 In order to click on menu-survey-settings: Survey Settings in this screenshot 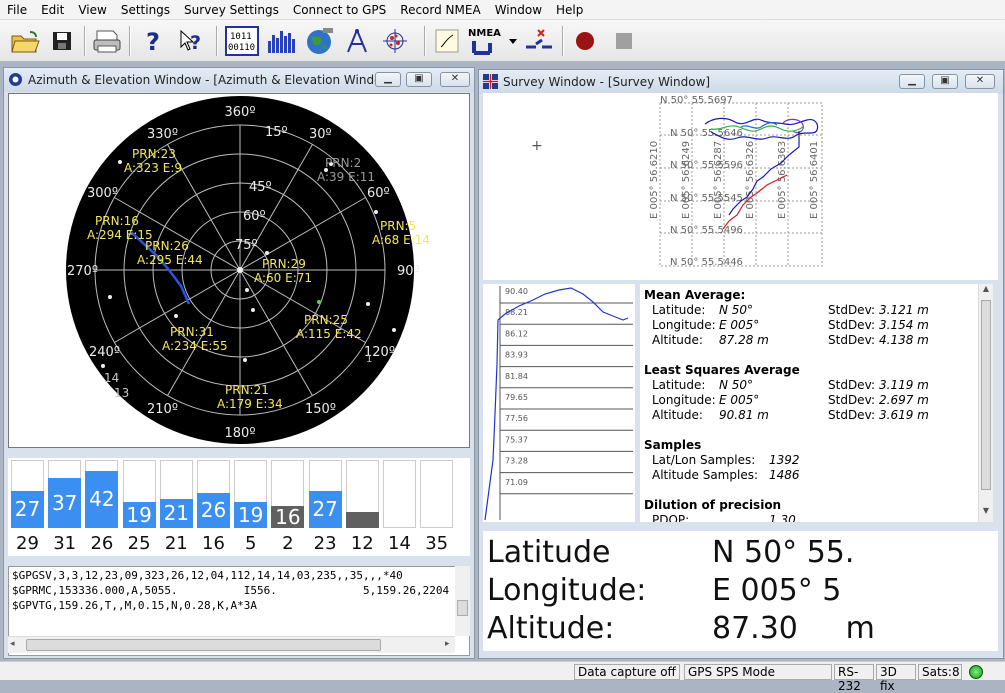, I will do `click(231, 10)`.